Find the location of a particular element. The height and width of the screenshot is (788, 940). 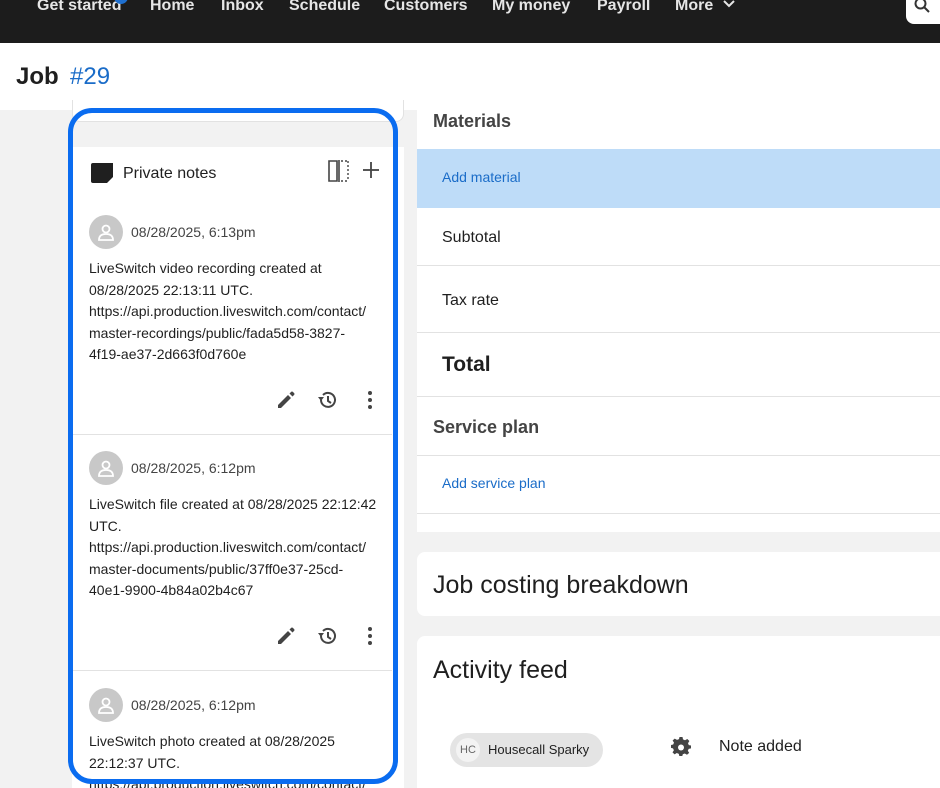

nav-get-started: Get started is located at coordinates (79, 9).